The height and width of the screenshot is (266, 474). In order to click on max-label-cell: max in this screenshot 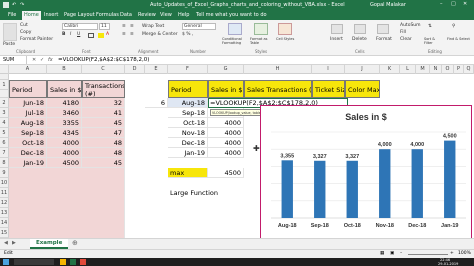, I will do `click(188, 173)`.